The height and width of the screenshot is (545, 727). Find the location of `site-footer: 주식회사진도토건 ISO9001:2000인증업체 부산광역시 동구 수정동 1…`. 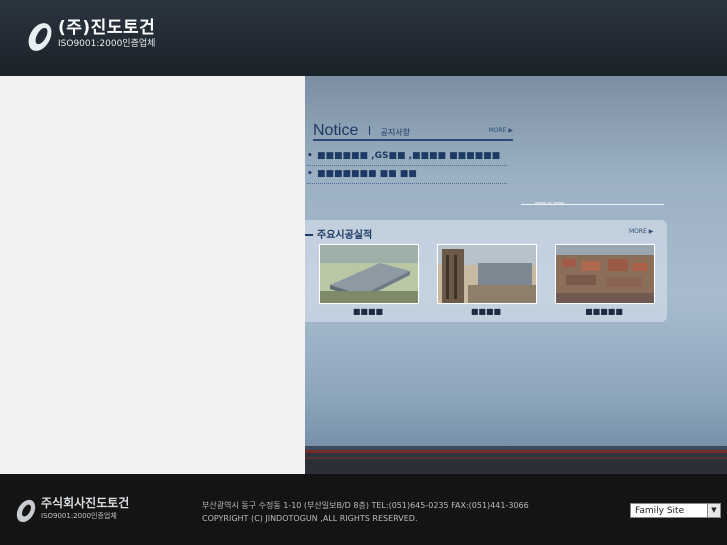

site-footer: 주식회사진도토건 ISO9001:2000인증업체 부산광역시 동구 수정동 1… is located at coordinates (363, 509).